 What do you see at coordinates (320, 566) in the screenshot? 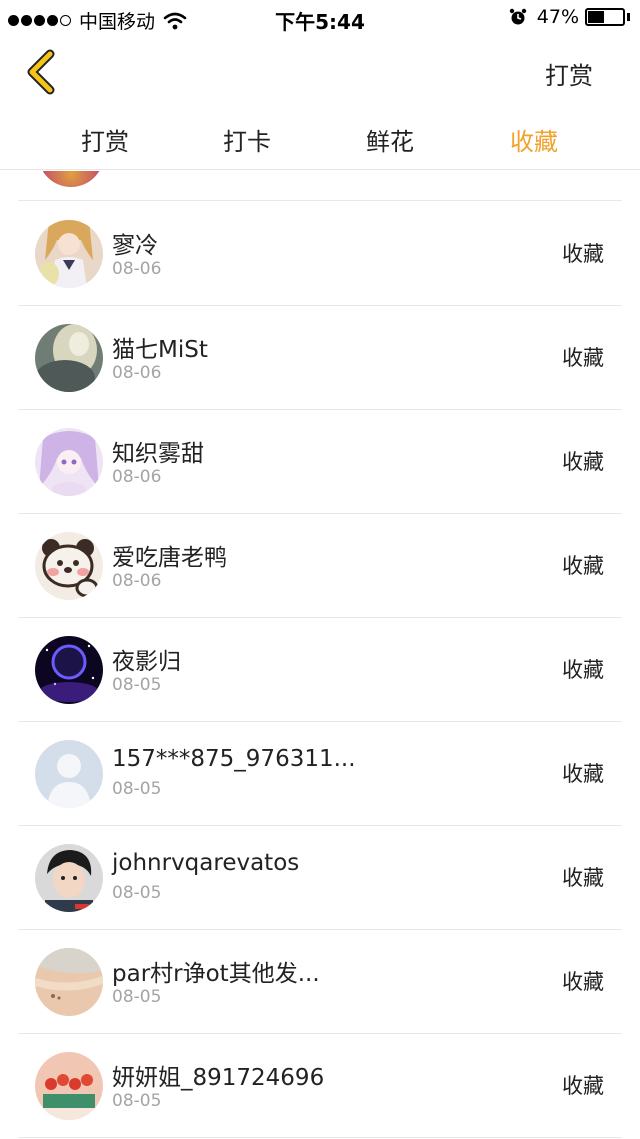
I see `list-item: 爱吃唐老鸭 08-06 收藏` at bounding box center [320, 566].